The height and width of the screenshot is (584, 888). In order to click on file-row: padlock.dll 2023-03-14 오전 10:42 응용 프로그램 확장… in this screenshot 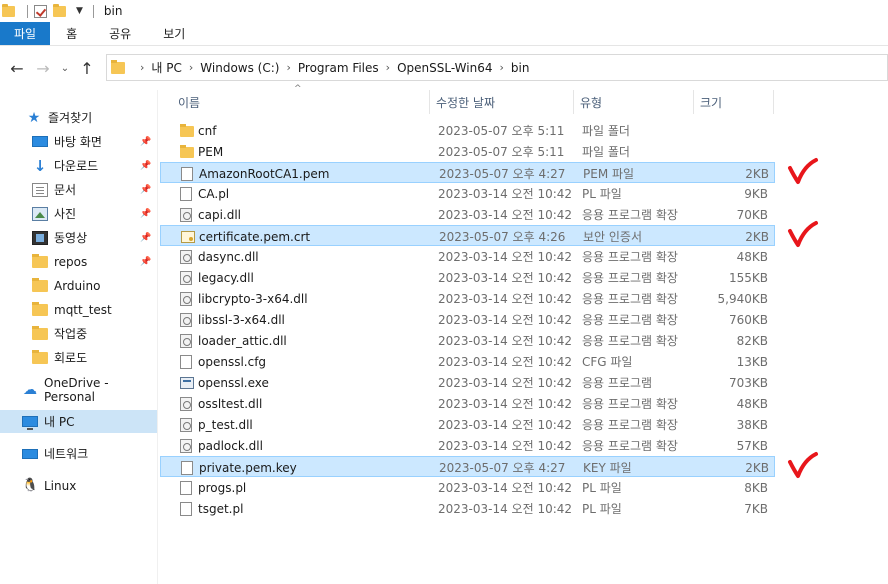, I will do `click(467, 445)`.